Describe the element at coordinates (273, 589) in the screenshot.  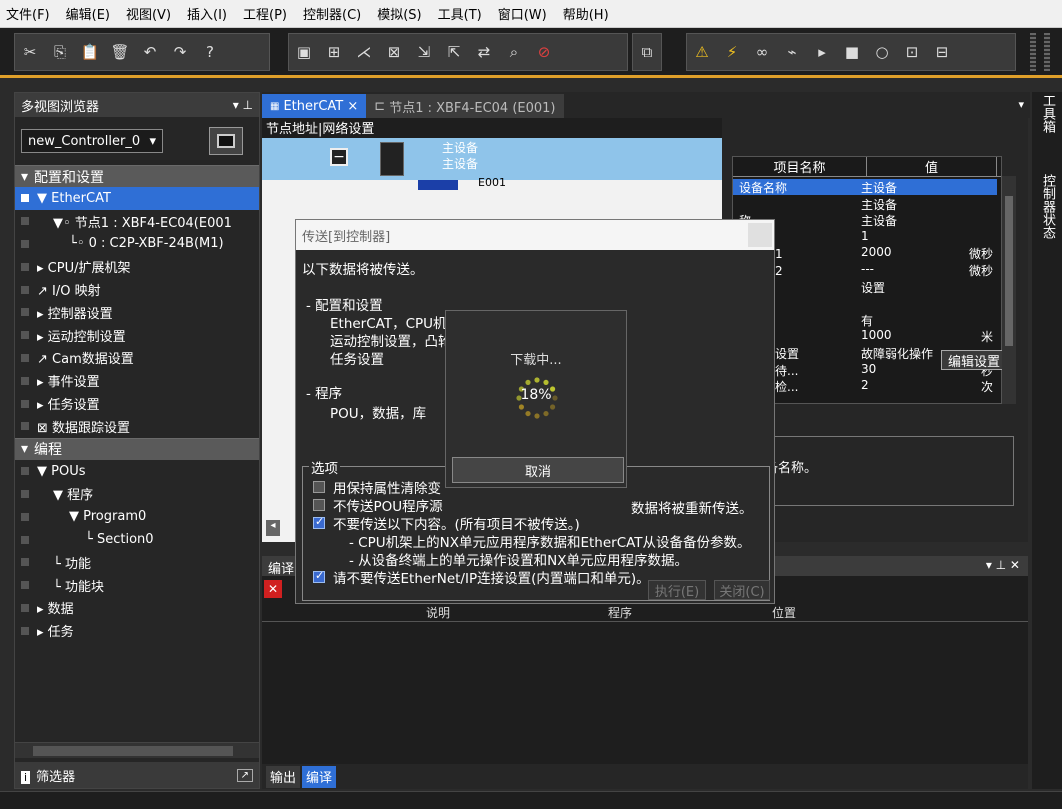
I see `error-filter-icon: ✕` at that location.